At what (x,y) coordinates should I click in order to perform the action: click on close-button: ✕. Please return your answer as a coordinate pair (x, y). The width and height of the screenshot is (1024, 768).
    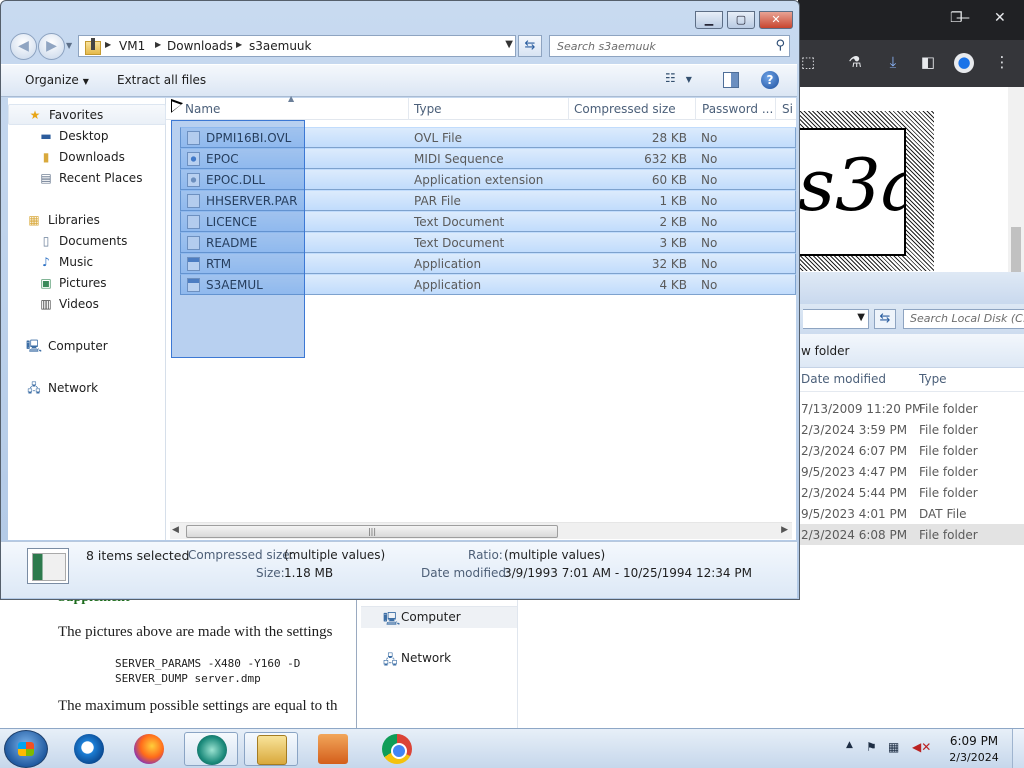
    Looking at the image, I should click on (776, 20).